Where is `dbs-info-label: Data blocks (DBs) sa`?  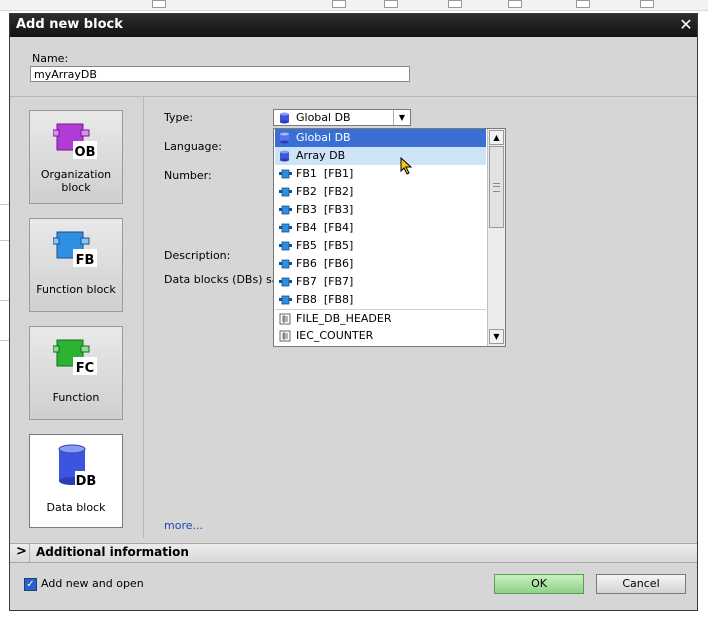 dbs-info-label: Data blocks (DBs) sa is located at coordinates (221, 279).